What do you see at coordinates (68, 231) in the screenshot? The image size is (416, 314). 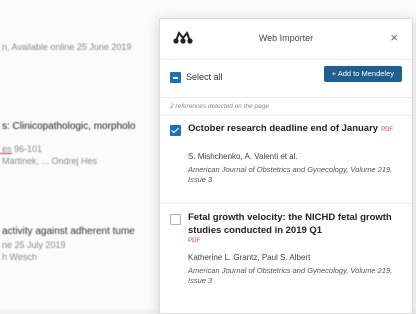 I see `bg-article-title-2: activity against adherent tume` at bounding box center [68, 231].